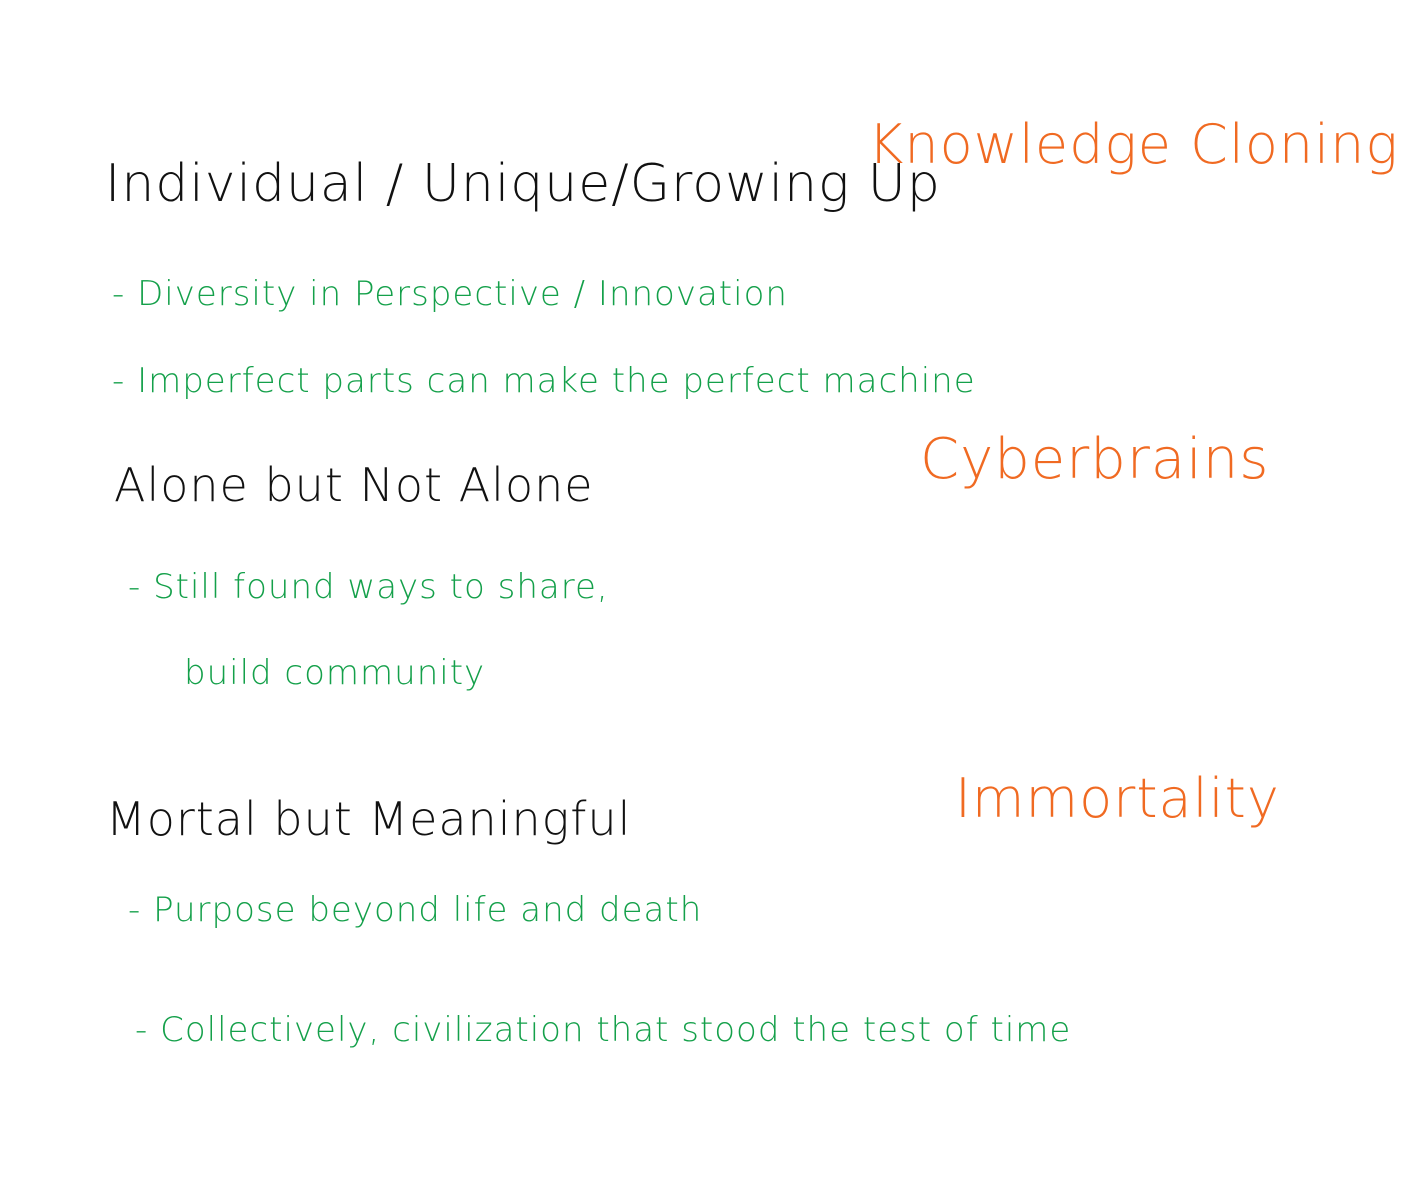 This screenshot has width=1422, height=1188. Describe the element at coordinates (523, 184) in the screenshot. I see `heading-individual: Individual / Unique/Growing Up` at that location.